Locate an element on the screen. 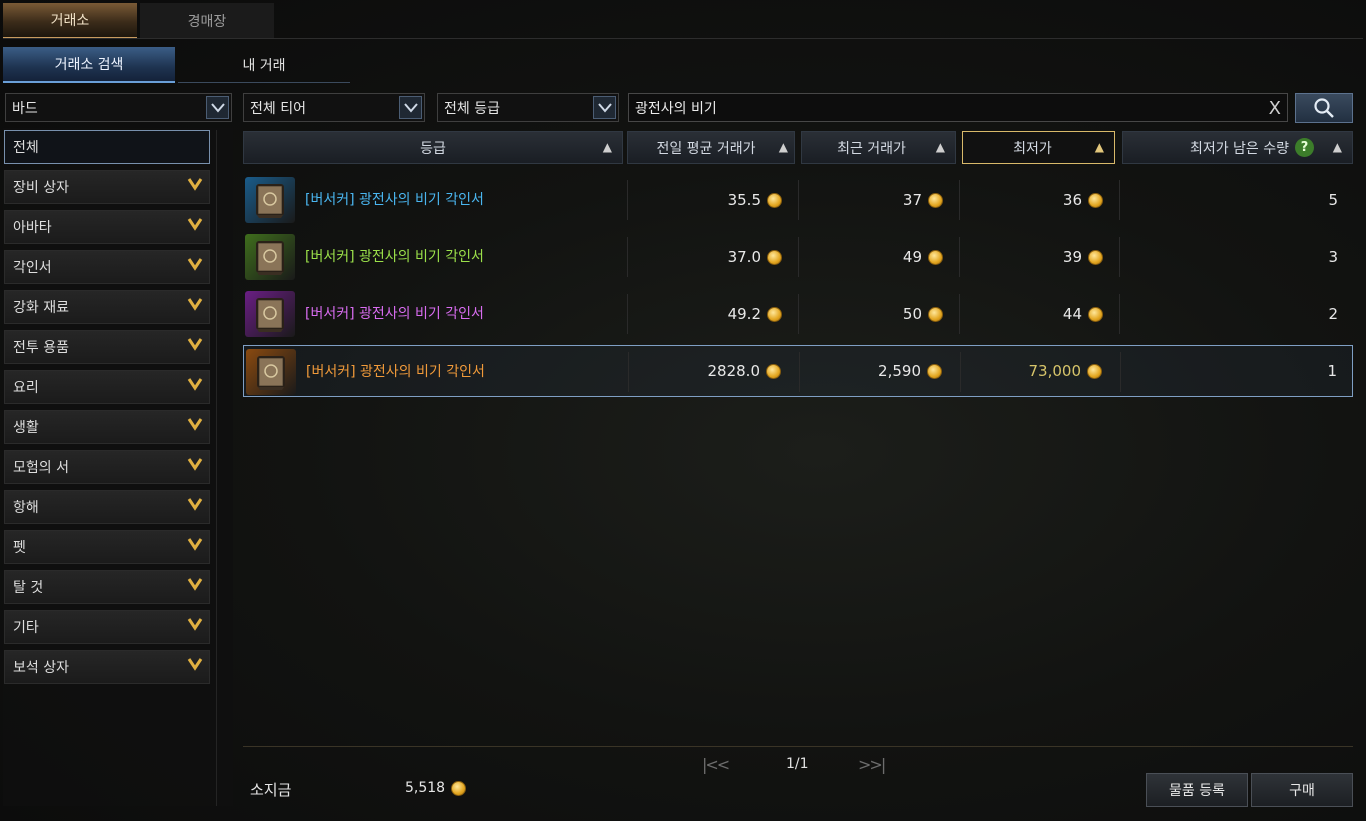  header-lowest-qty: 최저가 남은 수량 ? ▲ is located at coordinates (1237, 147).